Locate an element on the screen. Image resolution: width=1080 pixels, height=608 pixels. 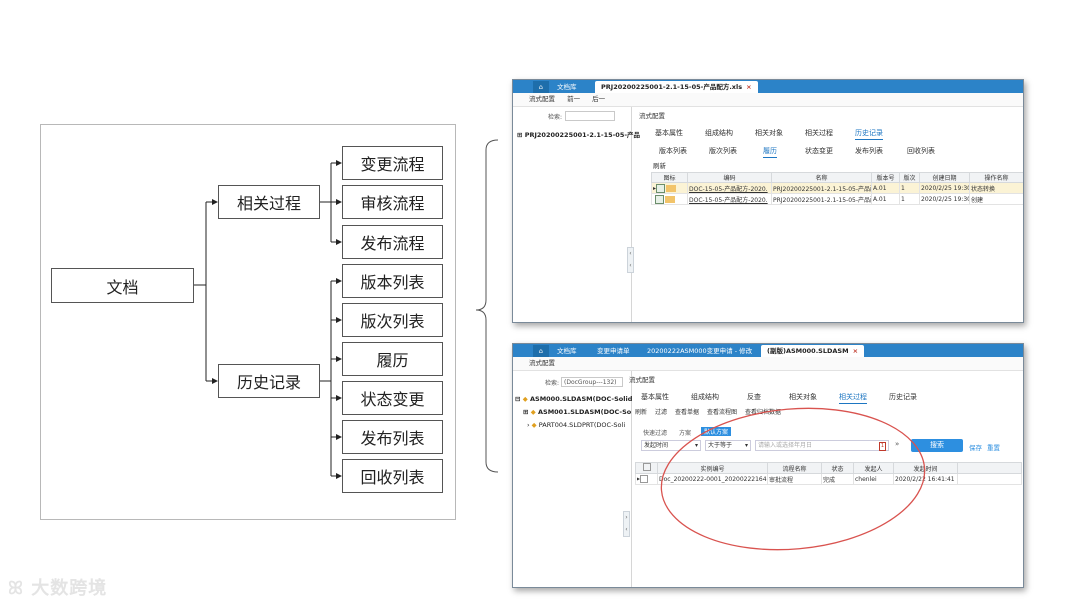
prev-button: 前一 is located at coordinates (573, 99).